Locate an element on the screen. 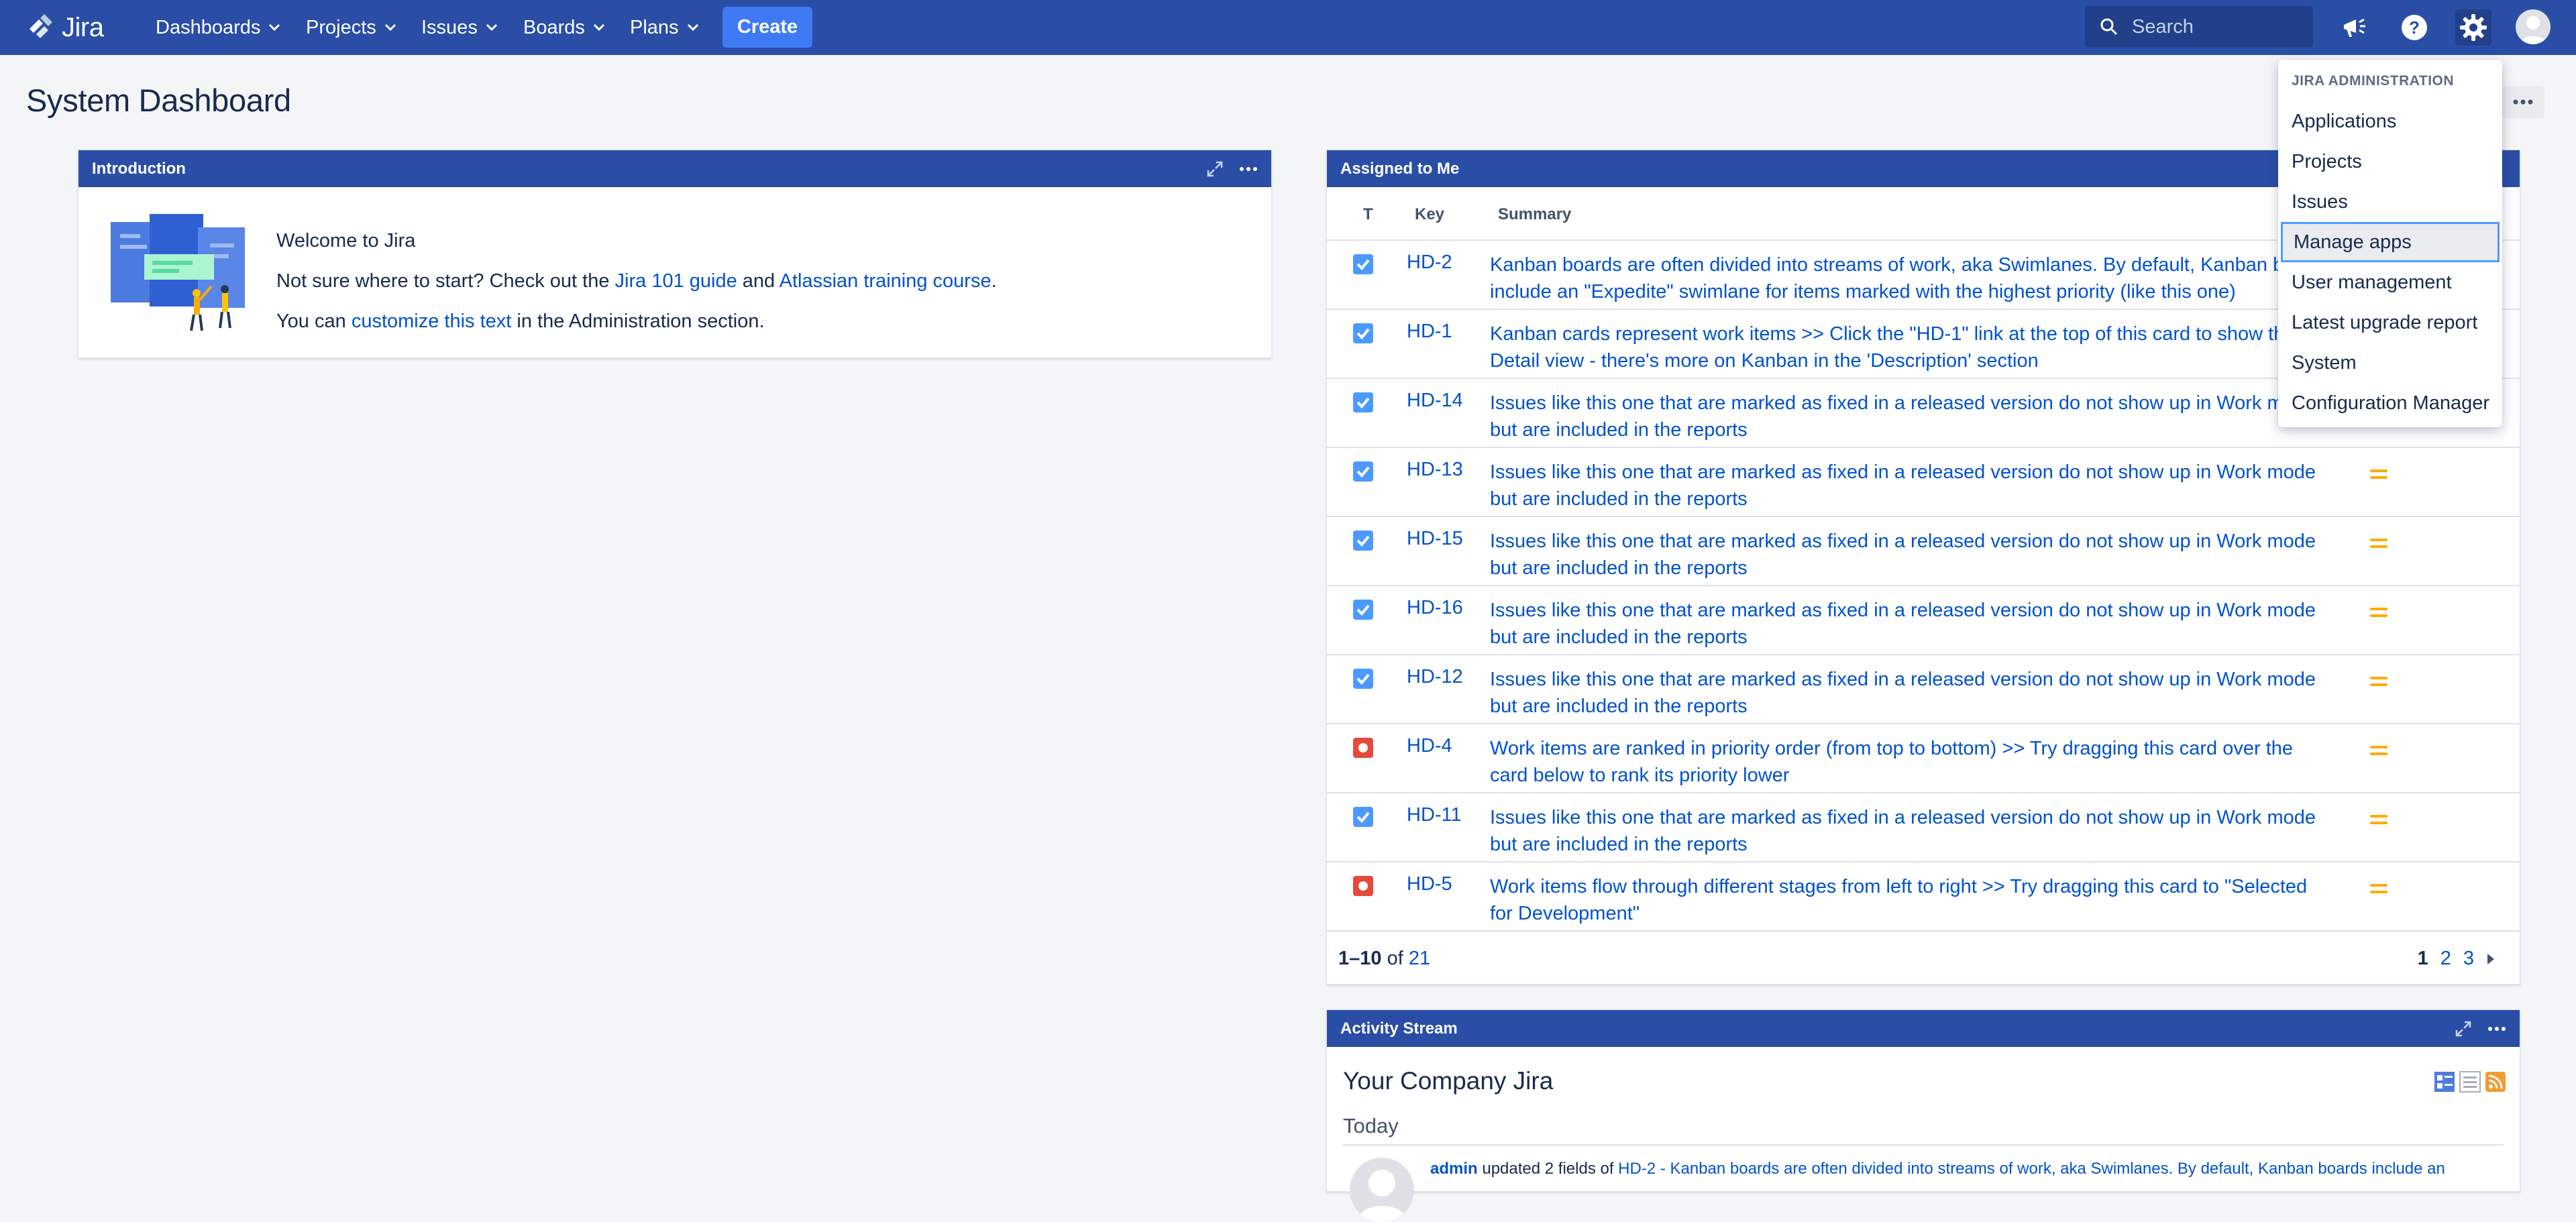  atlassian-training-link: Atlassian training course is located at coordinates (885, 281).